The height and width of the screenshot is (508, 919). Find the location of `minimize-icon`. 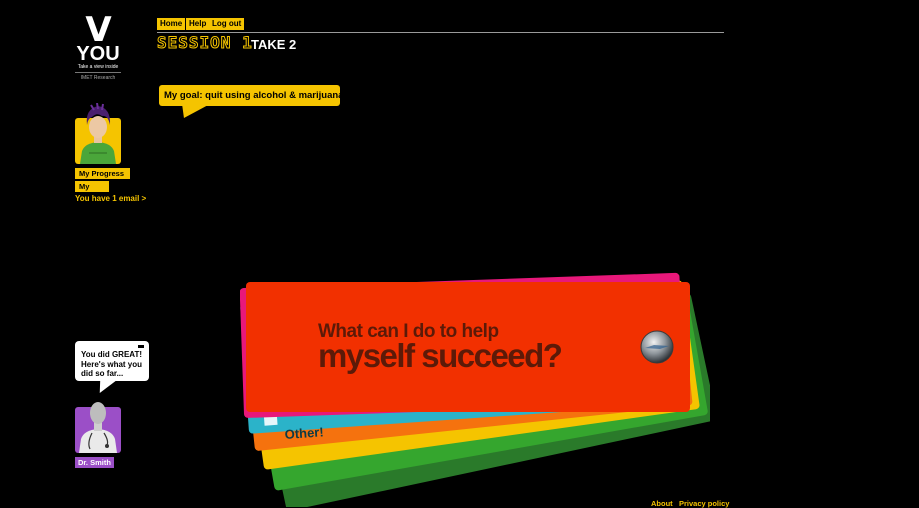

minimize-icon is located at coordinates (141, 346).